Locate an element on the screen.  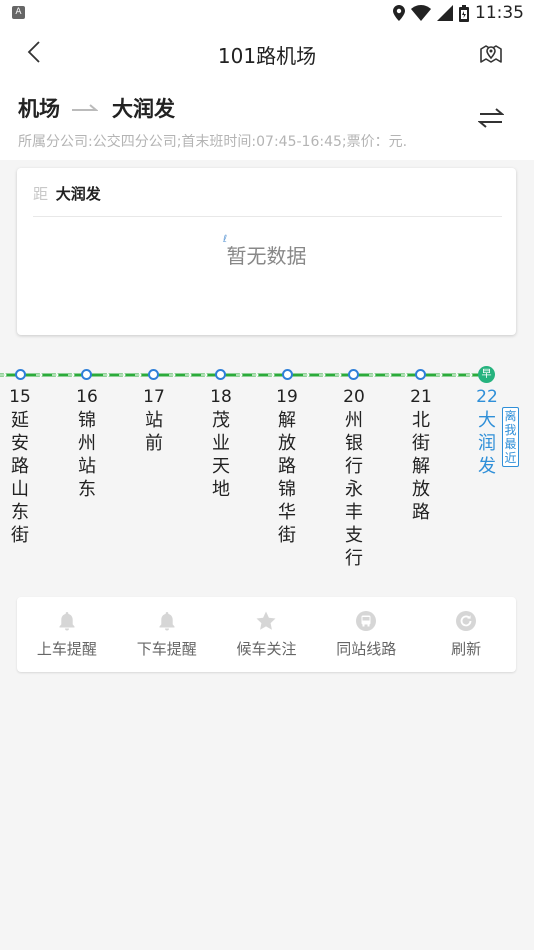
stop-item: 21 北街解放路 is located at coordinates (421, 455).